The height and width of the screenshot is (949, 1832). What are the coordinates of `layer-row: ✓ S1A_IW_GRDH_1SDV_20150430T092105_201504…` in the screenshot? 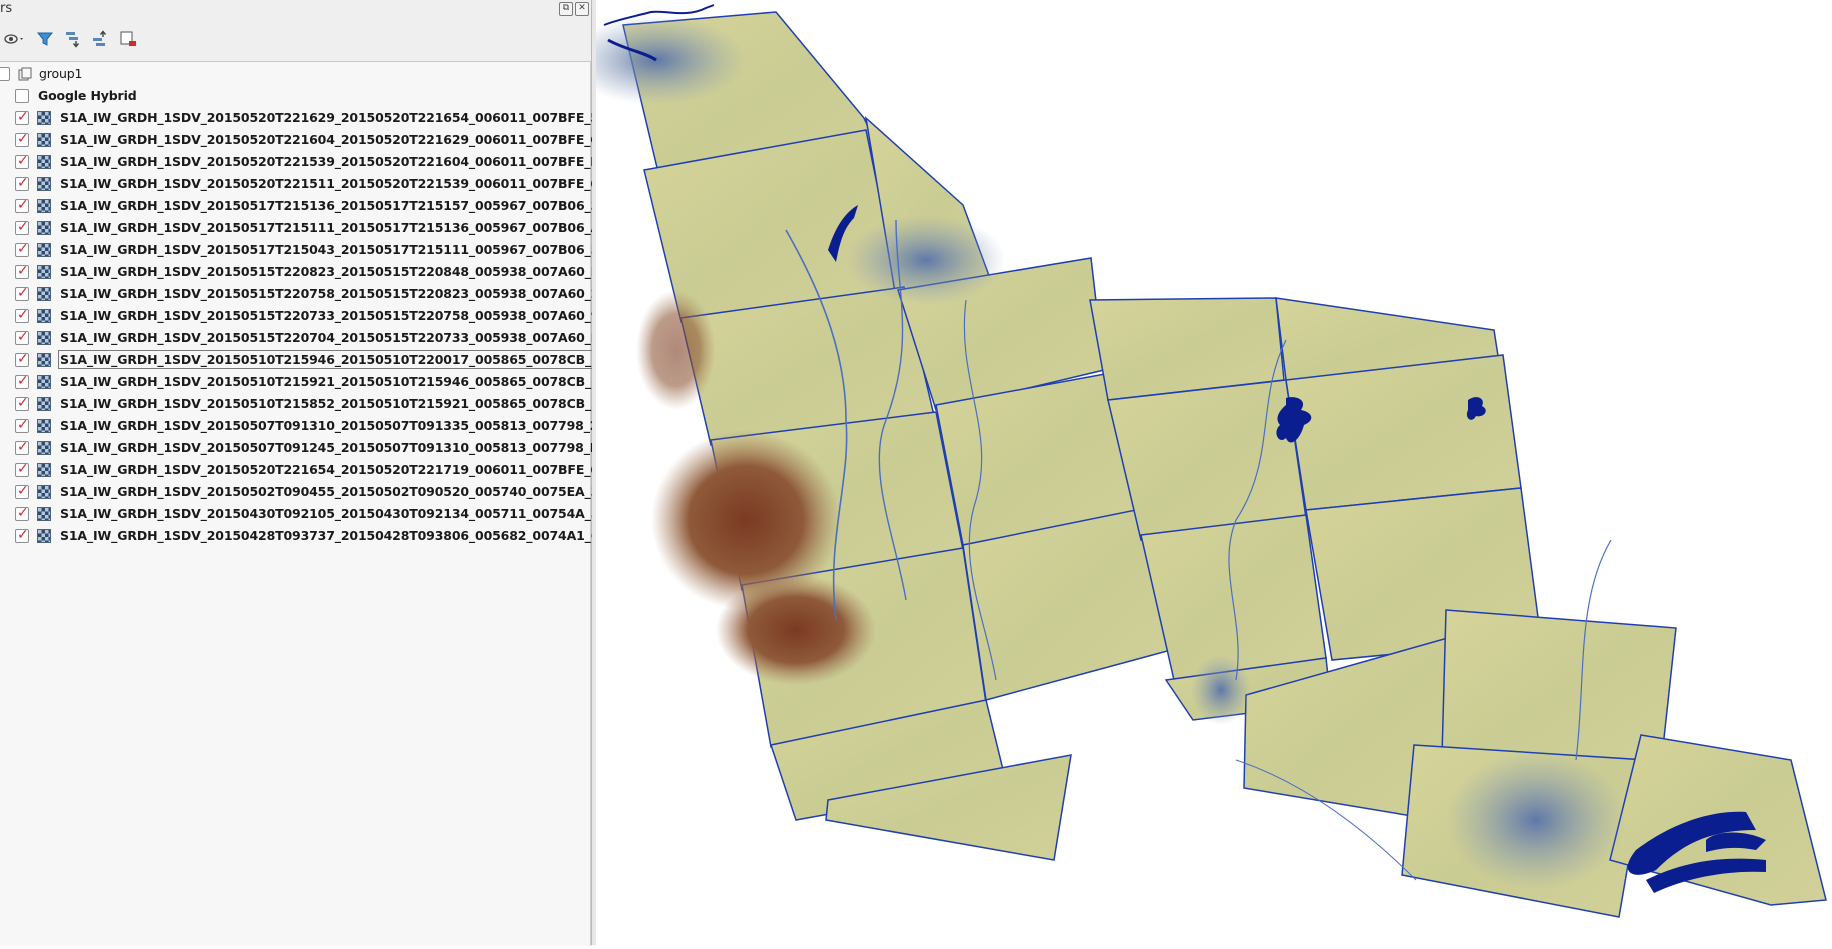 It's located at (326, 514).